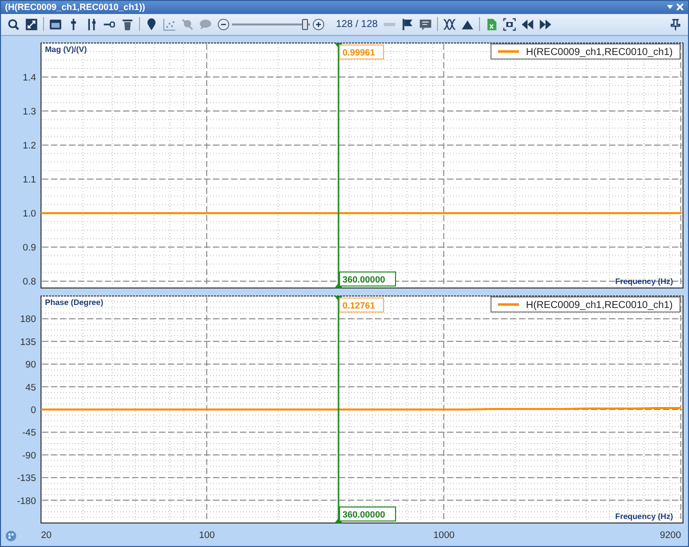 The width and height of the screenshot is (689, 547). Describe the element at coordinates (491, 24) in the screenshot. I see `spreadsheet-icon` at that location.